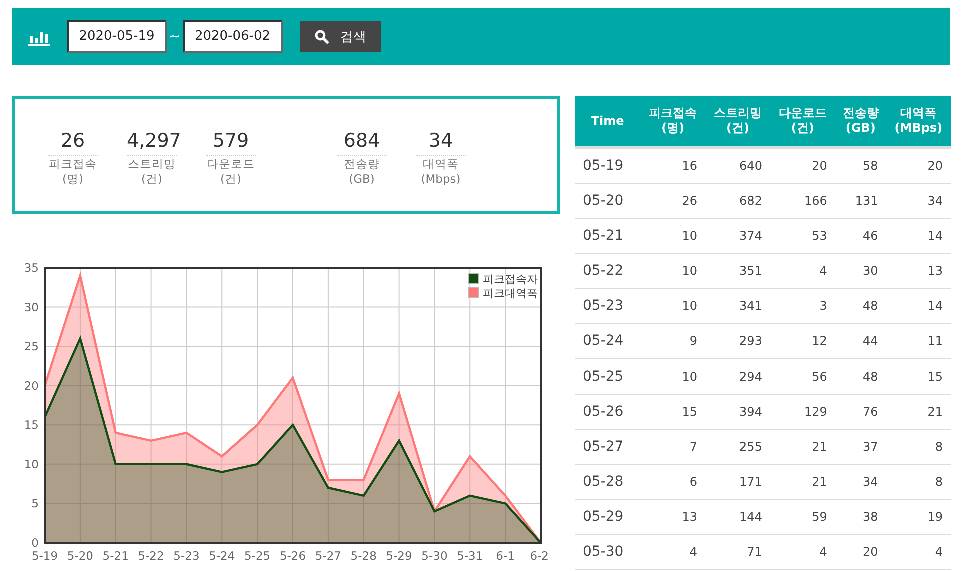 This screenshot has width=962, height=571. What do you see at coordinates (803, 376) in the screenshot?
I see `table-cell: 56` at bounding box center [803, 376].